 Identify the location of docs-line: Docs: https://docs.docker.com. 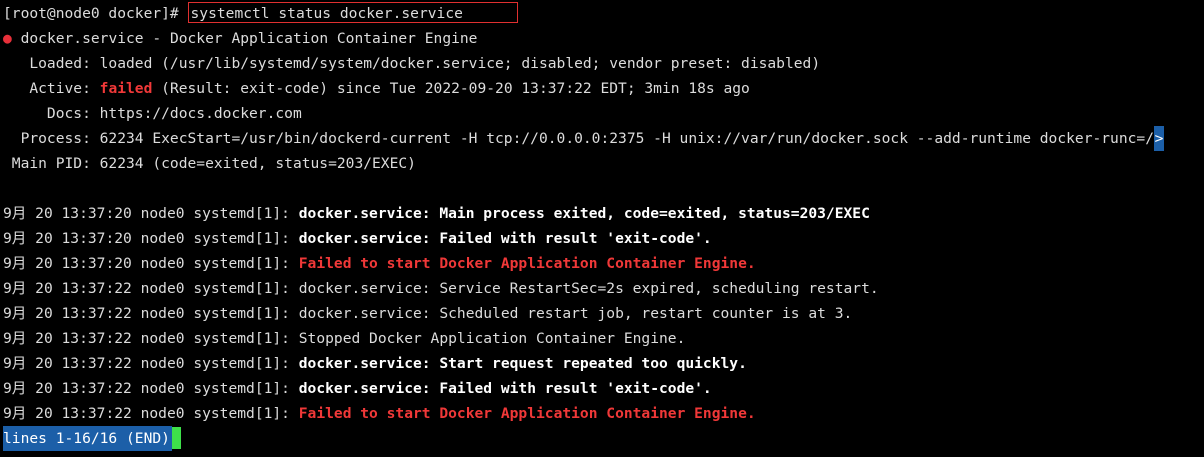
(152, 113).